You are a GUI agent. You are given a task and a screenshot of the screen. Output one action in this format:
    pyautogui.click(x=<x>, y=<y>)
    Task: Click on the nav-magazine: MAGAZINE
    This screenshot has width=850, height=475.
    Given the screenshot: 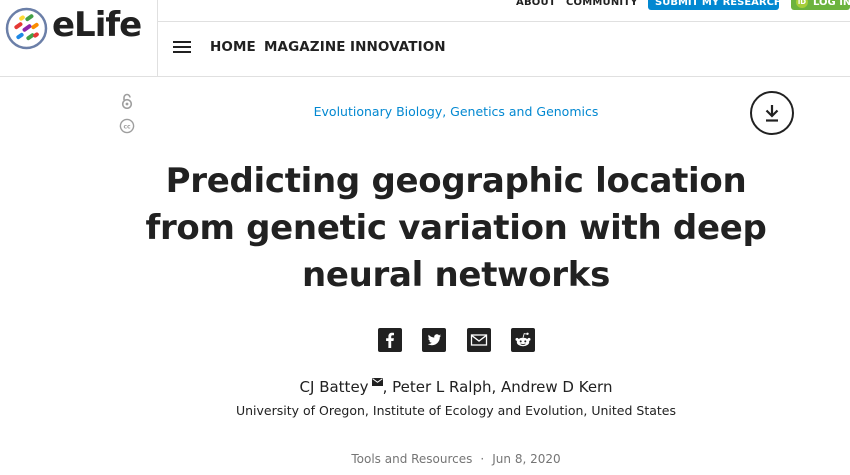 What is the action you would take?
    pyautogui.click(x=305, y=47)
    